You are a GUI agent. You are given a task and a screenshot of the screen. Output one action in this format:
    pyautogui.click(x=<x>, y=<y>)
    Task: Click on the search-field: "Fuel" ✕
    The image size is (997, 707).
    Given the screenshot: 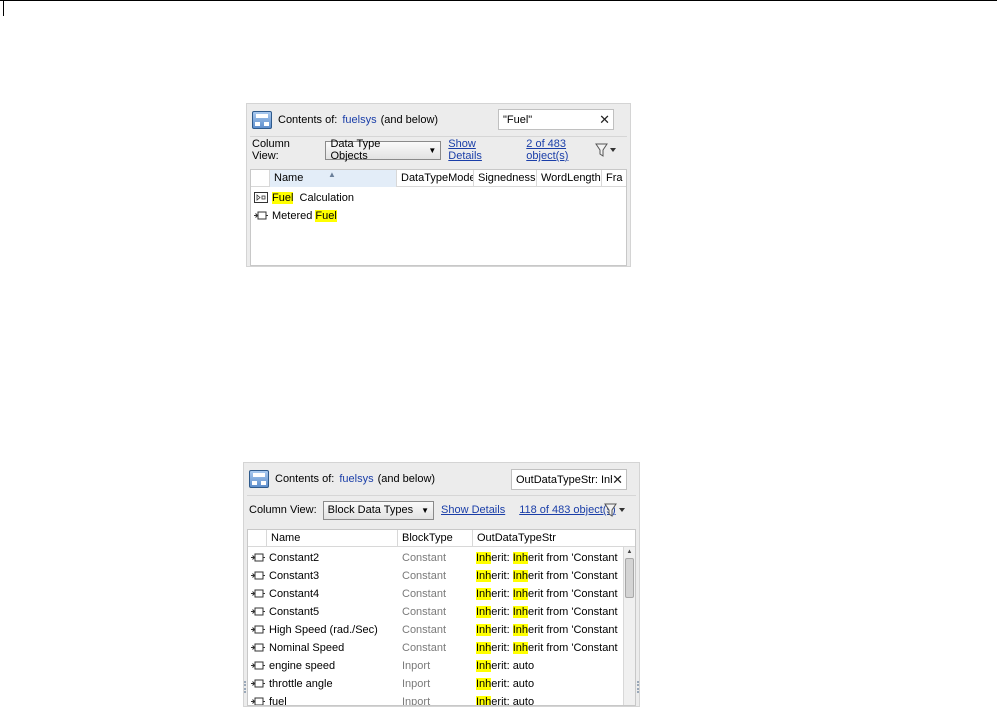 What is the action you would take?
    pyautogui.click(x=556, y=119)
    